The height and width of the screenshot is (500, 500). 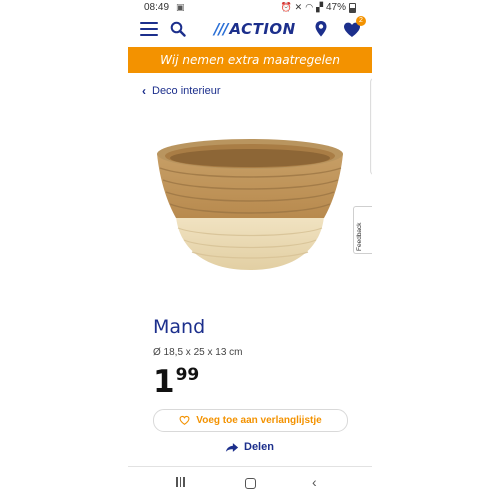 What do you see at coordinates (198, 352) in the screenshot?
I see `product-dimensions: Ø 18,5 x 25 x 13 cm` at bounding box center [198, 352].